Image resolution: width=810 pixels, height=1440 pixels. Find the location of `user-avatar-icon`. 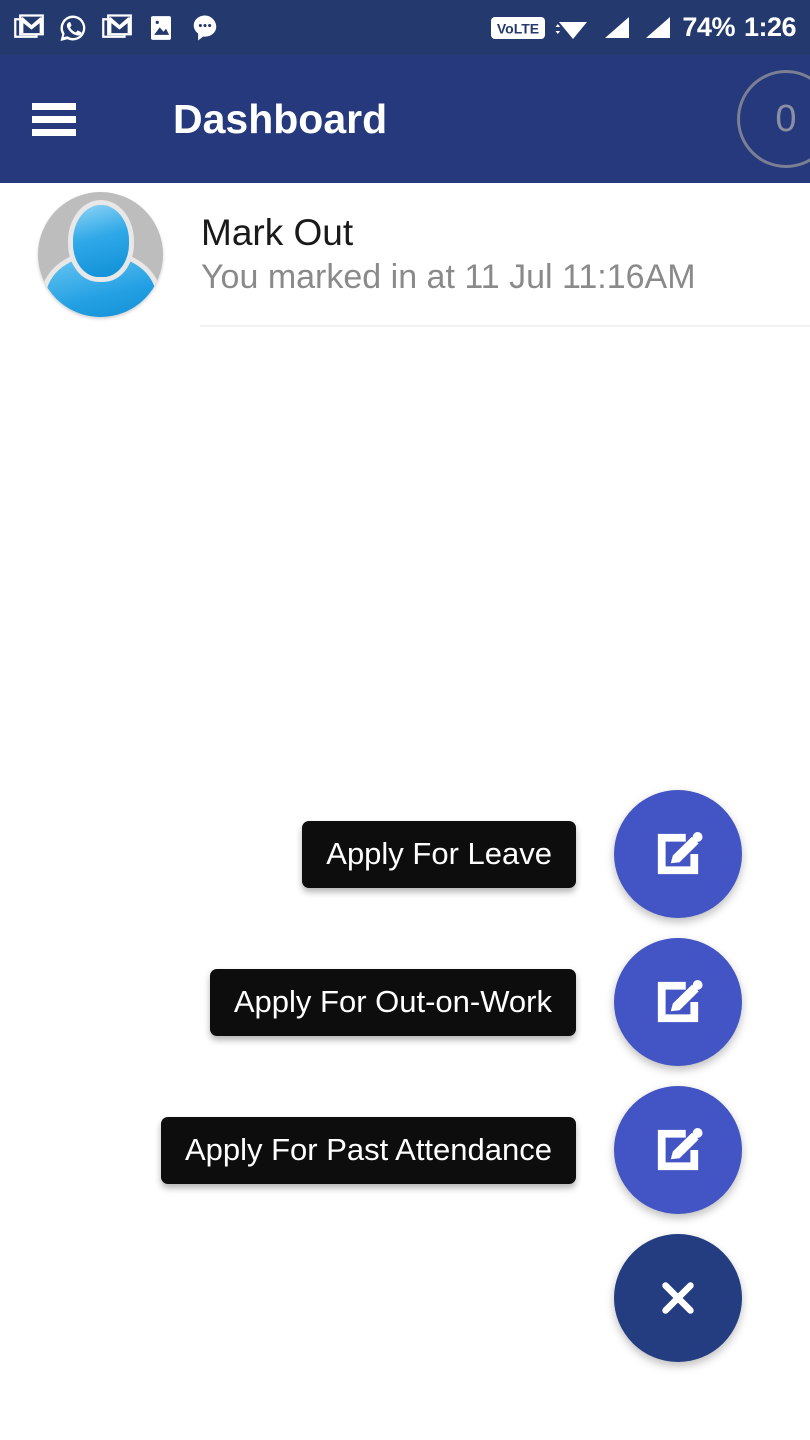

user-avatar-icon is located at coordinates (100, 254).